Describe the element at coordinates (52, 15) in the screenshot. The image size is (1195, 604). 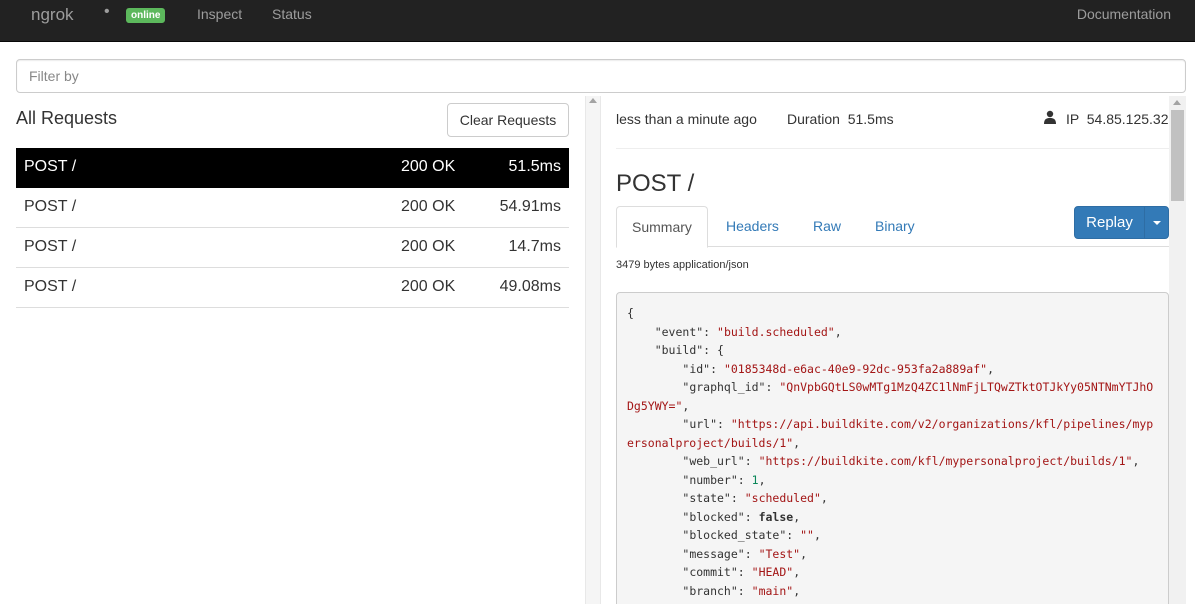
I see `brand-logo: ngrok` at that location.